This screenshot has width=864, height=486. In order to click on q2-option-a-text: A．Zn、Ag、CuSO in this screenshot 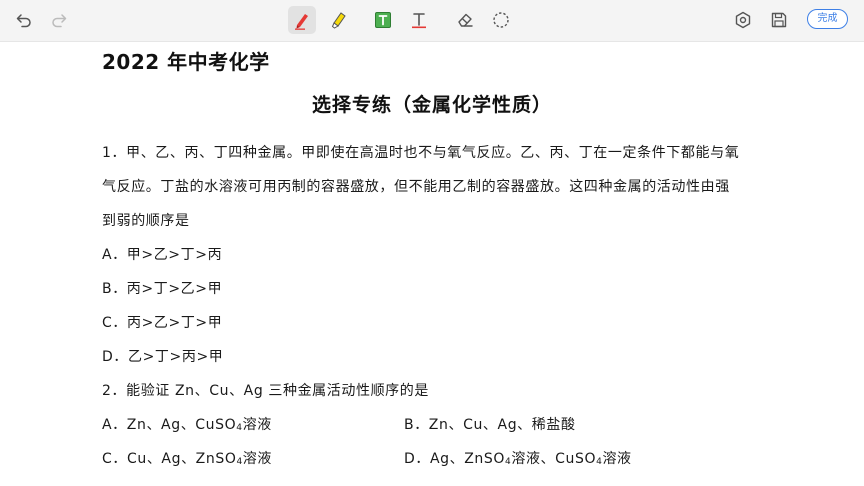, I will do `click(169, 425)`.